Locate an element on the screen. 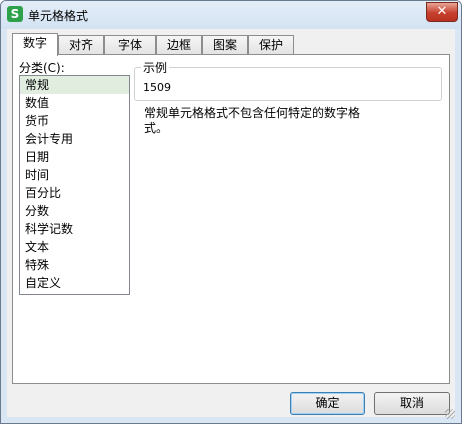 Image resolution: width=462 pixels, height=424 pixels. wps-spreadsheet-icon: S is located at coordinates (15, 14).